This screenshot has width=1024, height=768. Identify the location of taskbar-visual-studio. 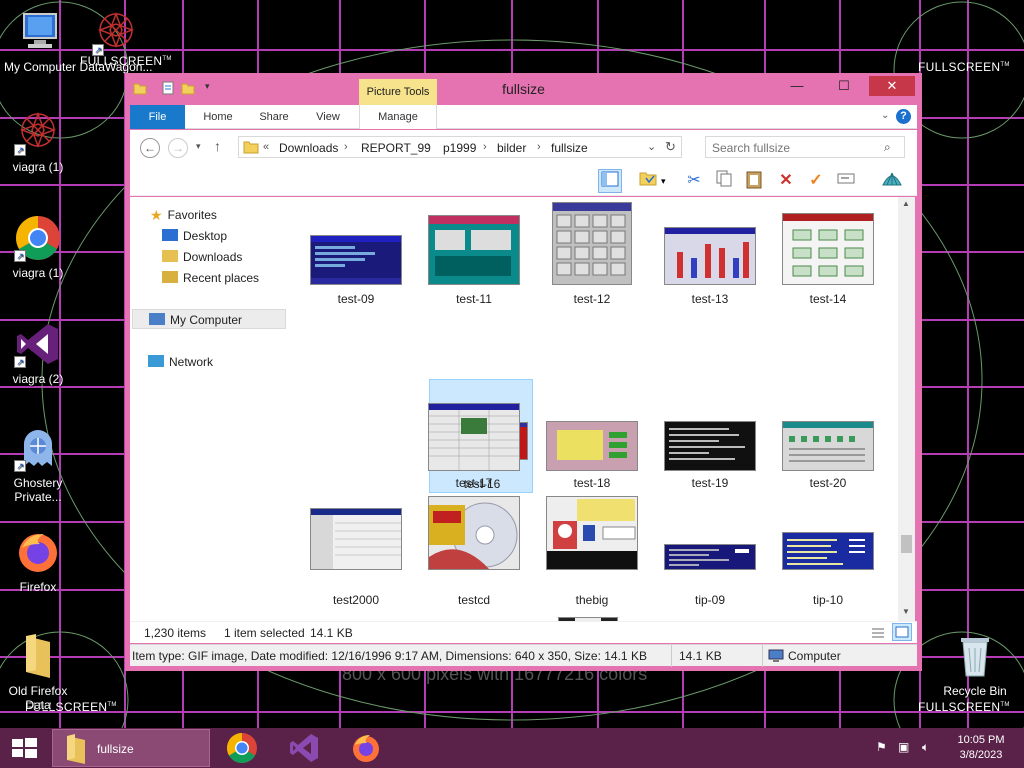
(304, 748).